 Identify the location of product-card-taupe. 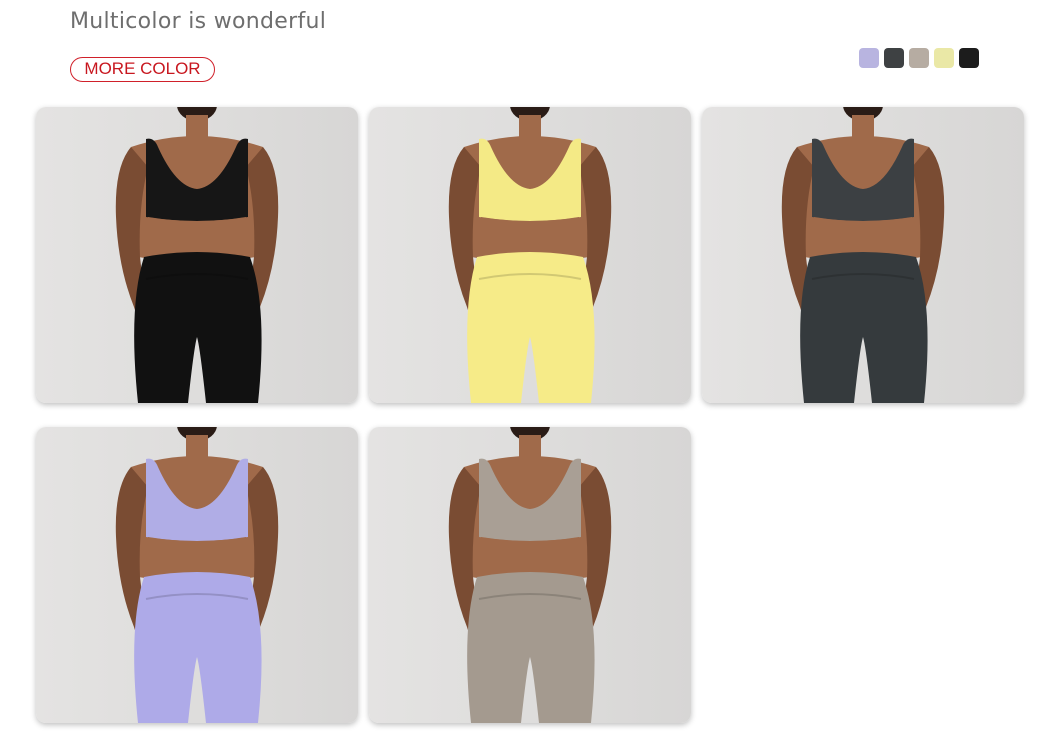
(530, 575).